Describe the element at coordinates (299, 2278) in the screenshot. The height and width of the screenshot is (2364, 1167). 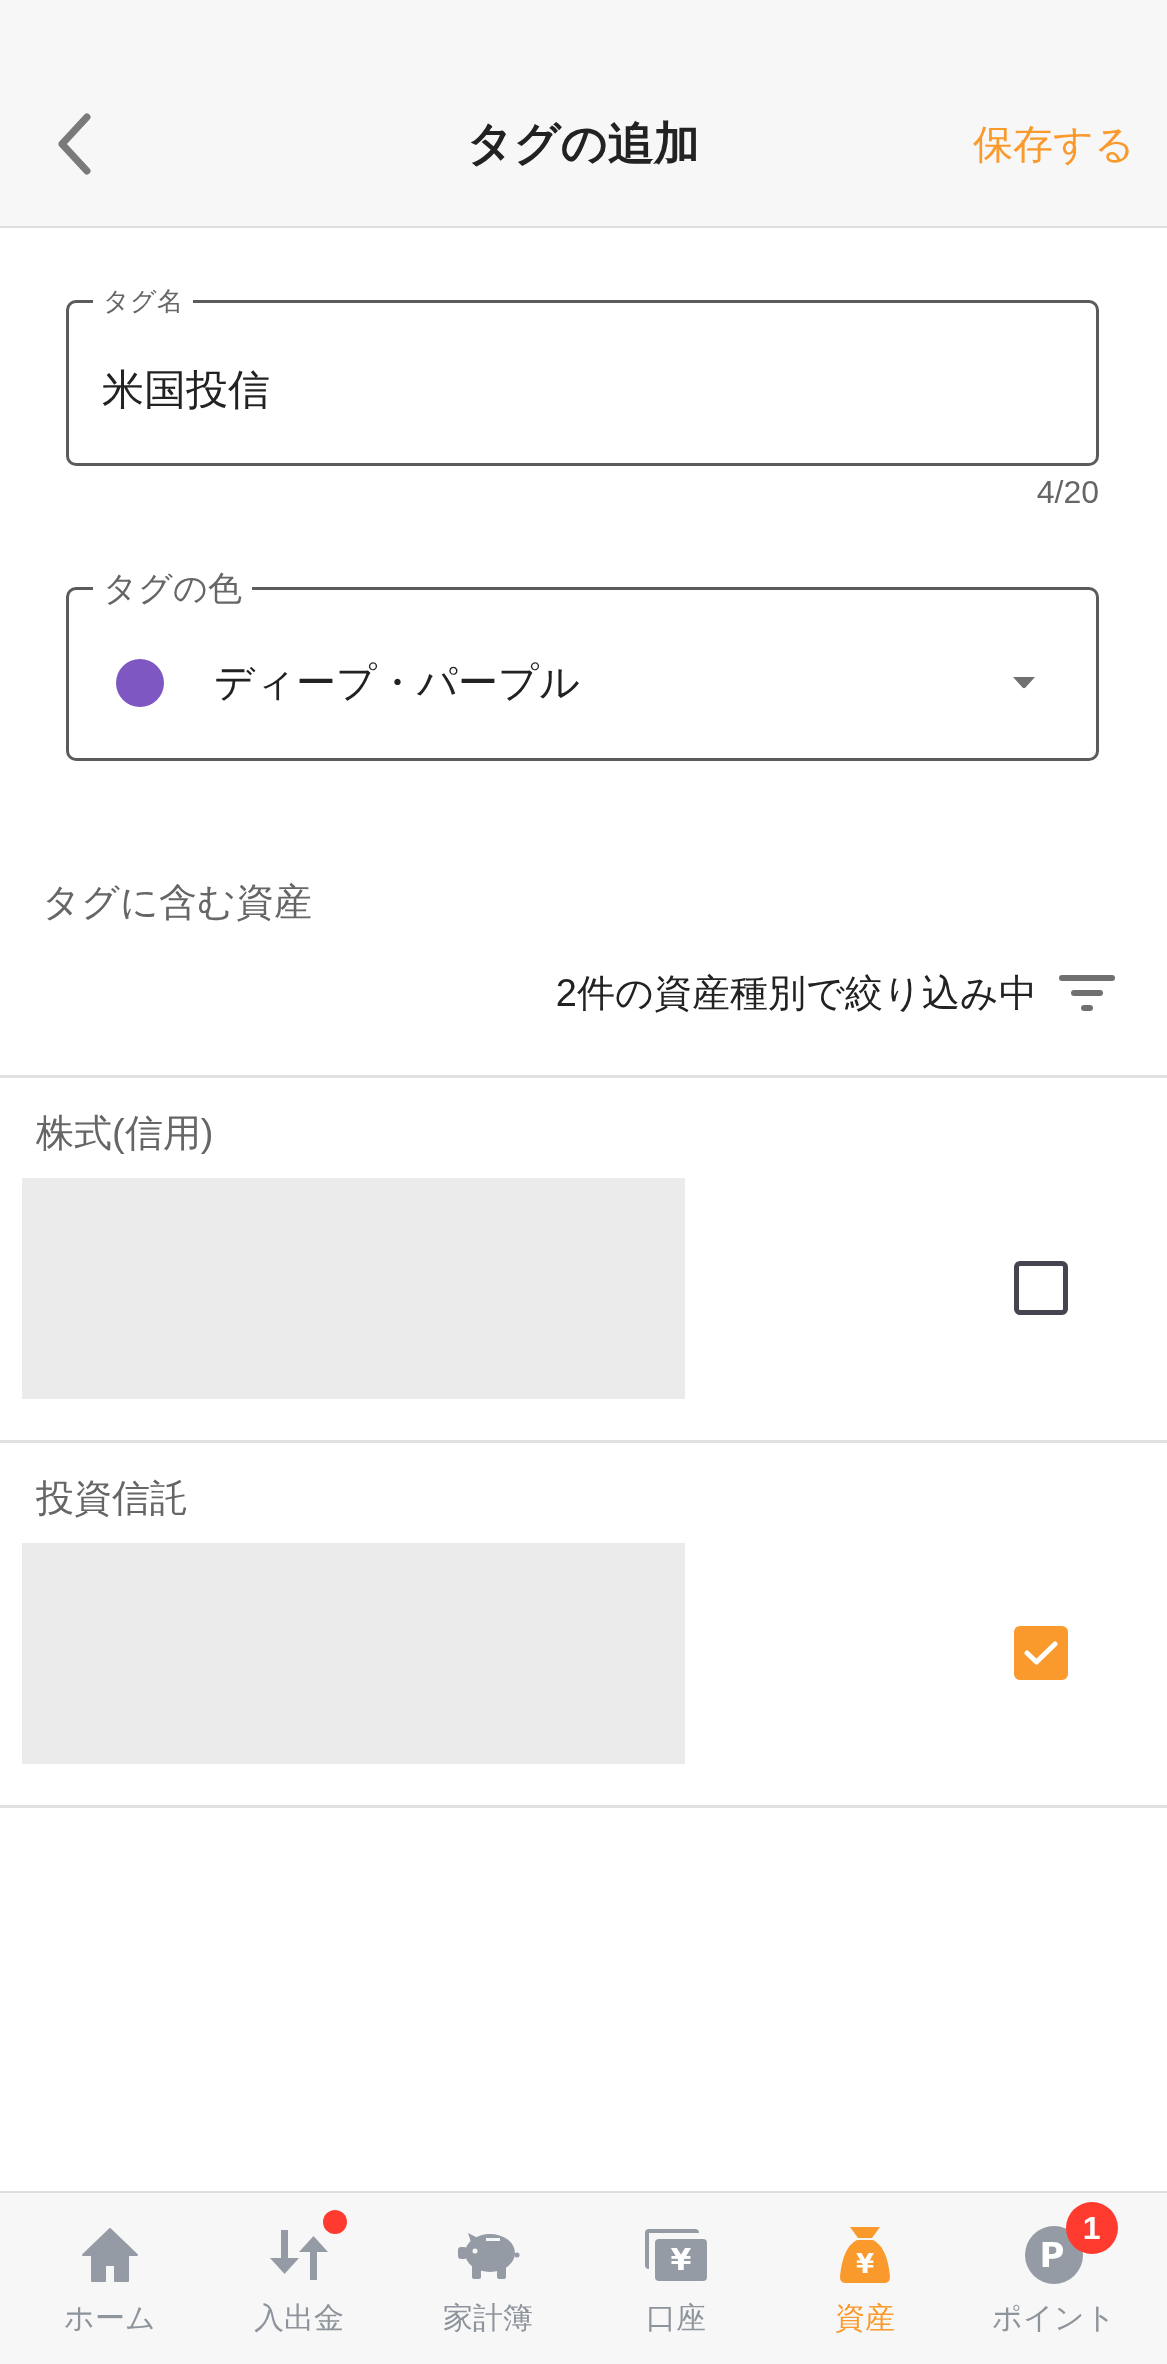
I see `tab-bar-item: 入出金` at that location.